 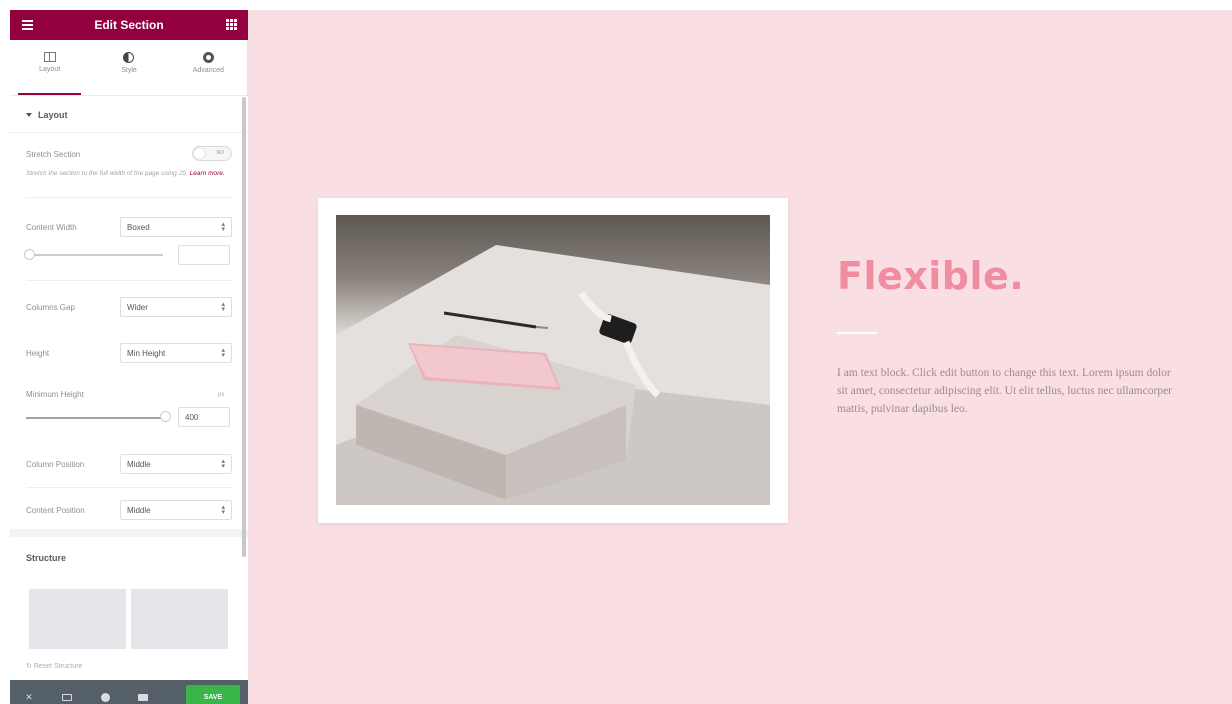 What do you see at coordinates (213, 694) in the screenshot?
I see `save-button: SAVE` at bounding box center [213, 694].